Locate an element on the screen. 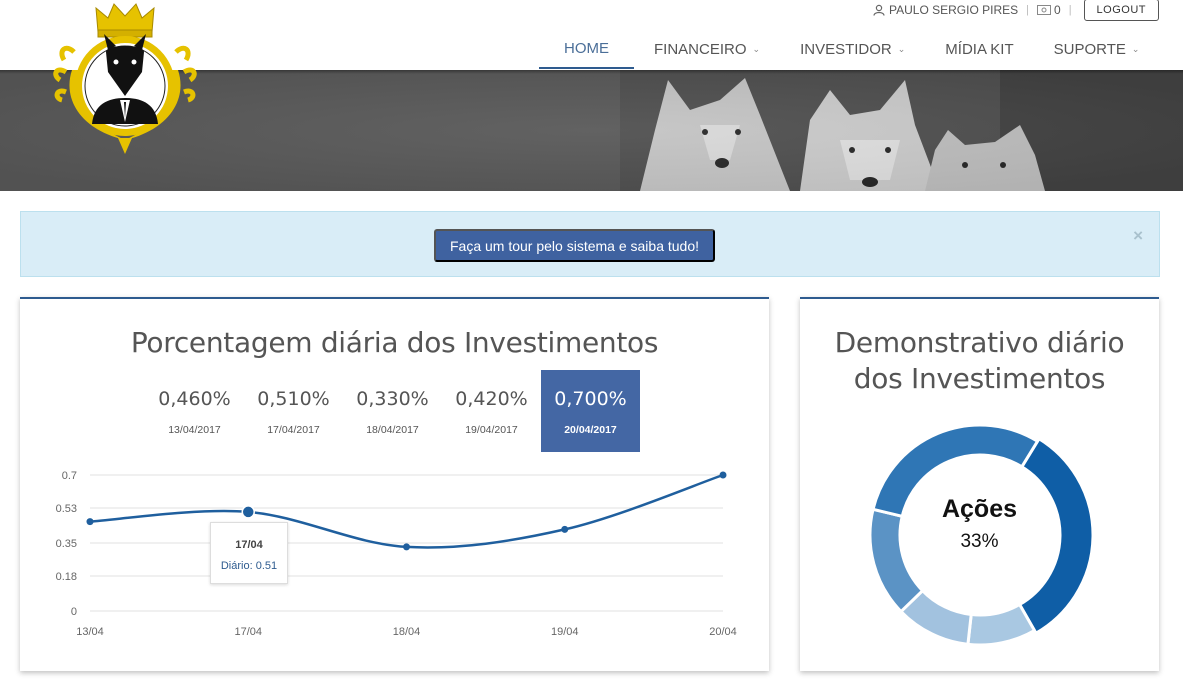 The height and width of the screenshot is (688, 1183). nav-item-label: FINANCEIRO is located at coordinates (700, 49).